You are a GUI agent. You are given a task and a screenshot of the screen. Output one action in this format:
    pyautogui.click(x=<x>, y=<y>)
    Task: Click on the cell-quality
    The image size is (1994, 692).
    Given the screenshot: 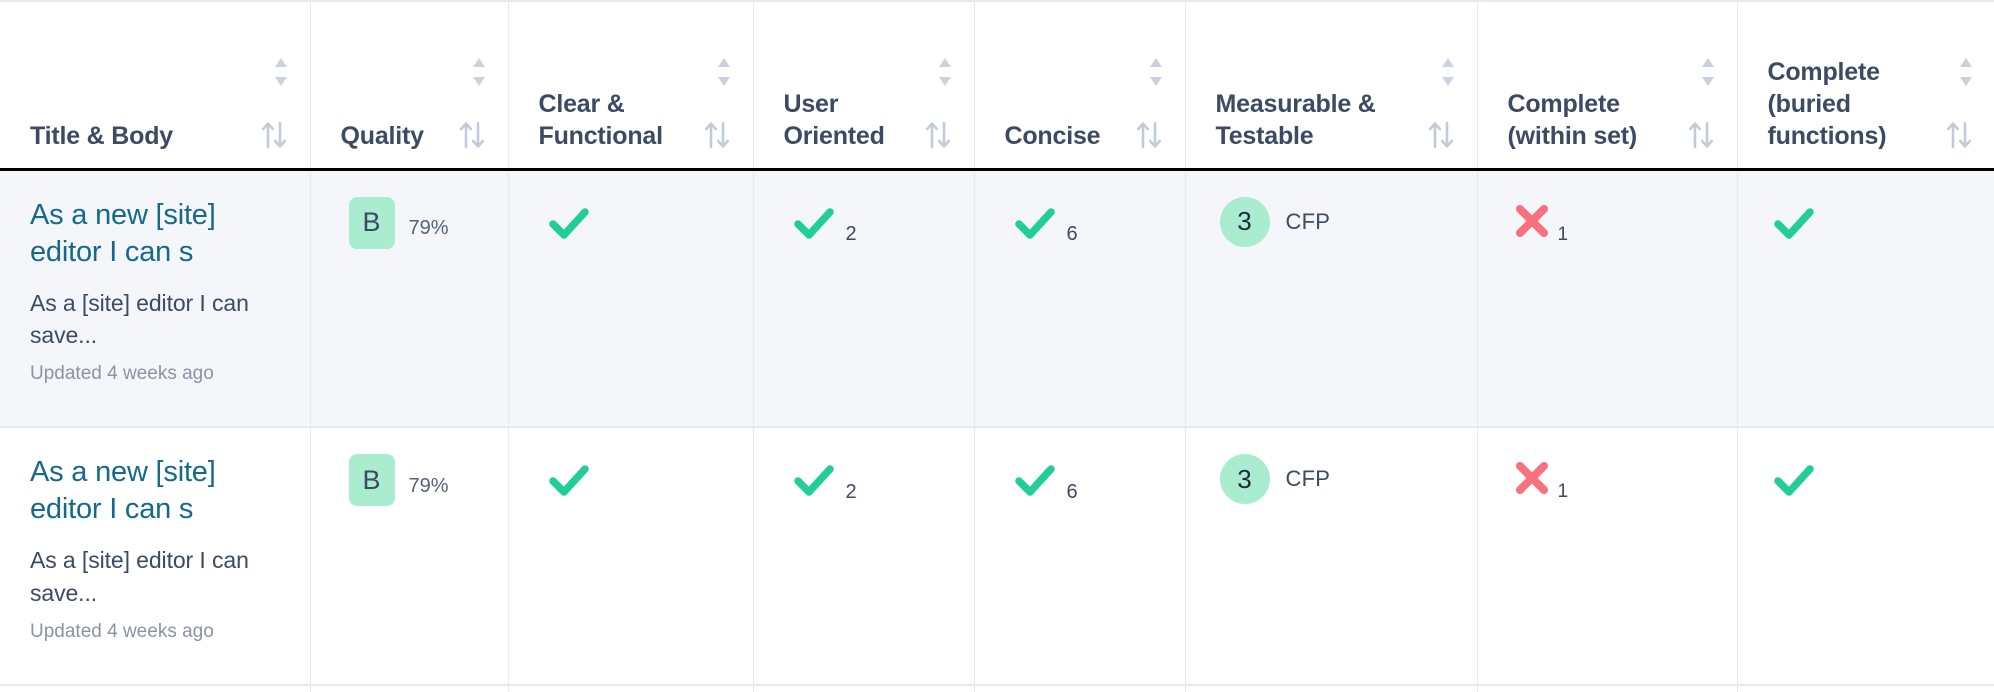 What is the action you would take?
    pyautogui.click(x=409, y=688)
    